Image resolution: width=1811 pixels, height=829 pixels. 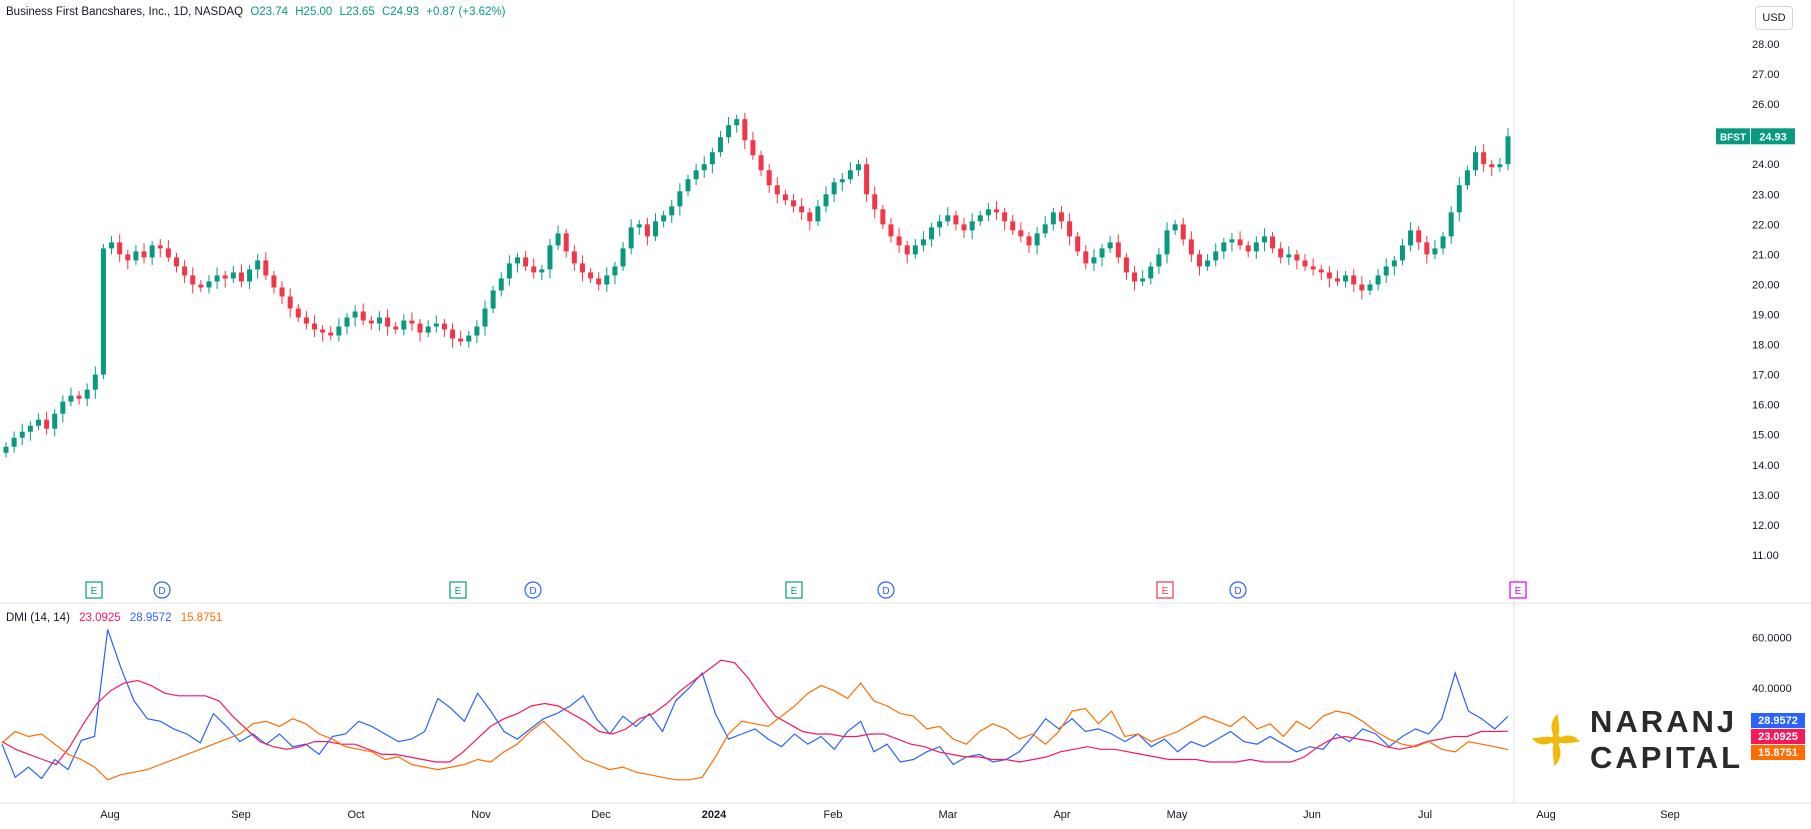 What do you see at coordinates (1766, 45) in the screenshot?
I see `price-tick-label: 28.00` at bounding box center [1766, 45].